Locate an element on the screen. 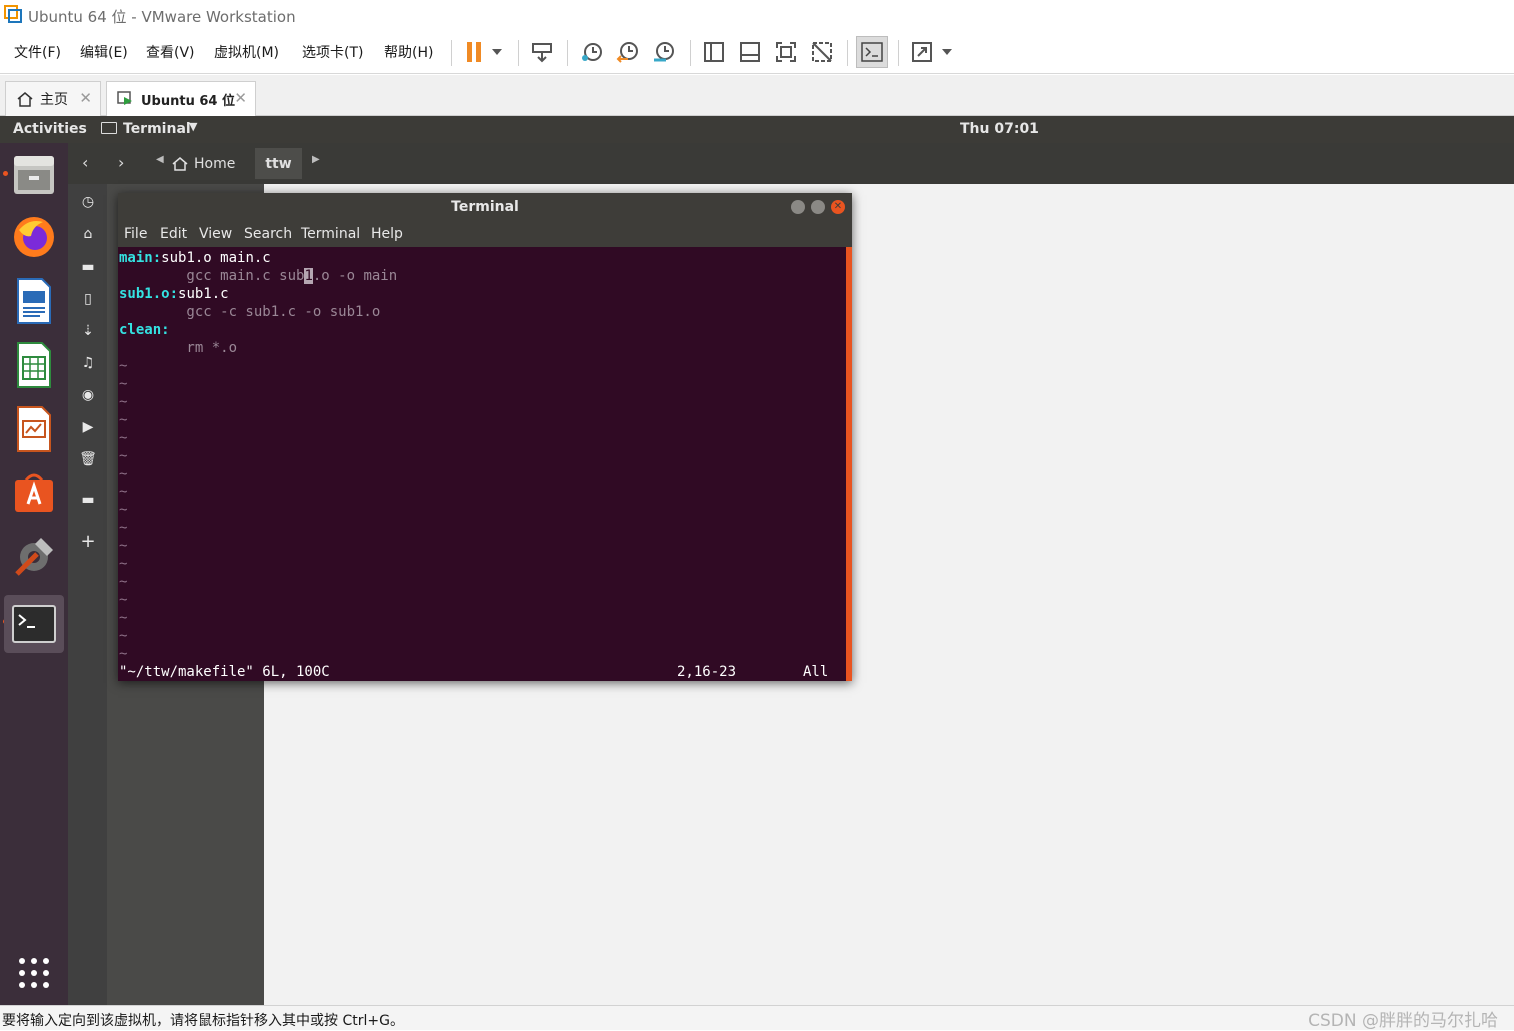  terminal-menu-search: Search is located at coordinates (268, 234).